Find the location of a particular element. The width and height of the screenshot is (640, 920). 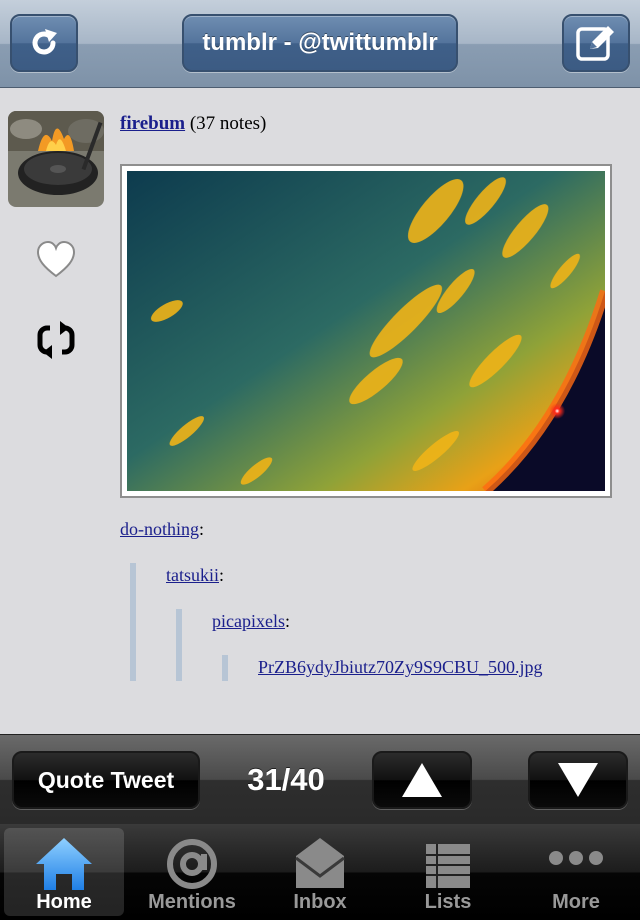

reblog-button is located at coordinates (56, 340).